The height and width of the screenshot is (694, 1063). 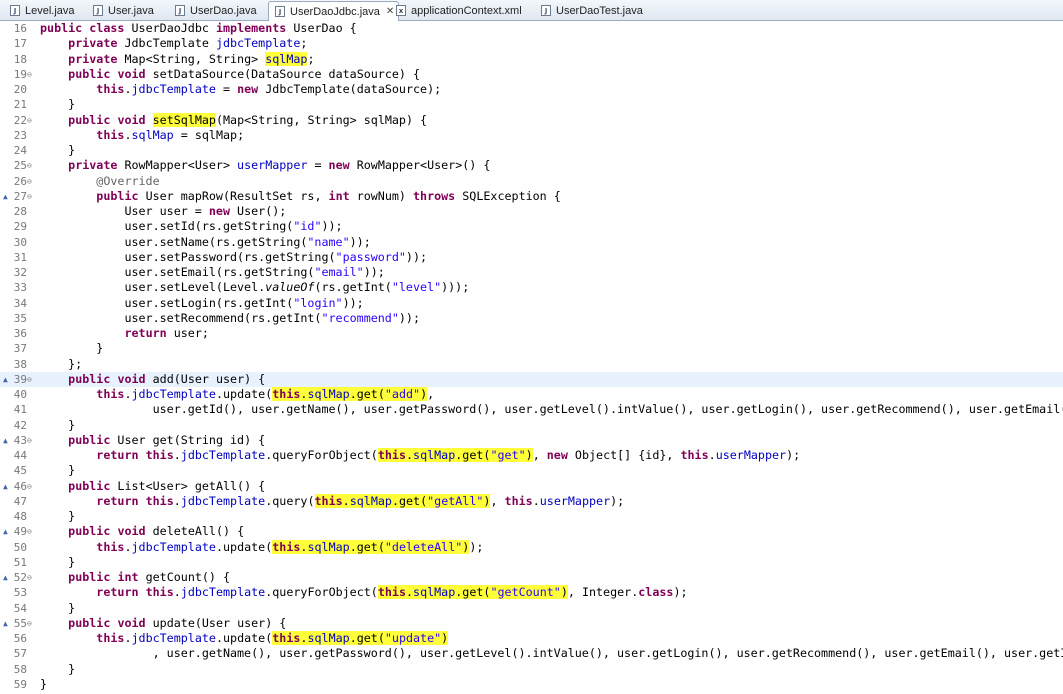 I want to click on tab-userdaojdbc-java: J UserDaoJdbc.java ✕, so click(x=334, y=11).